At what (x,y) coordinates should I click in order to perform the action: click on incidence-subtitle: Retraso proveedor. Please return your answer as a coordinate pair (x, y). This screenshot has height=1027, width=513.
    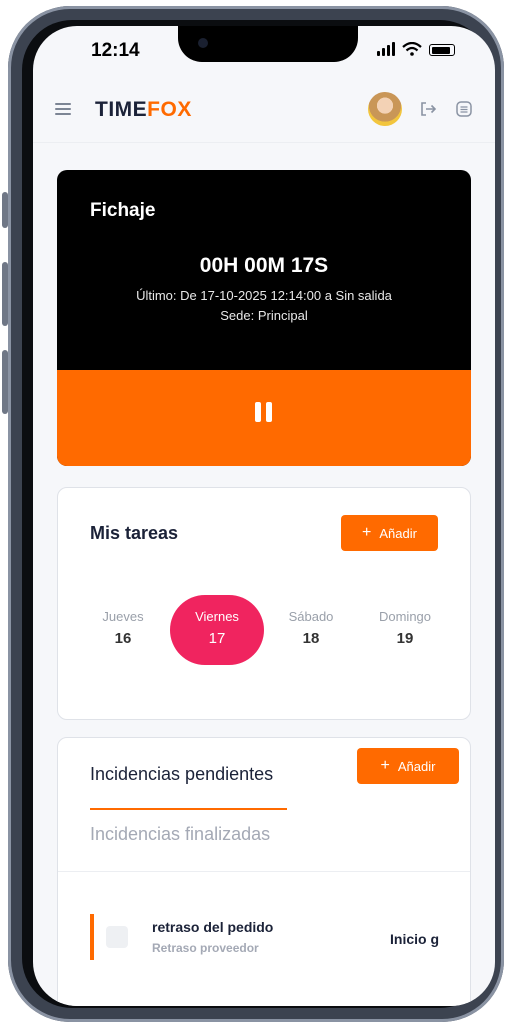
    Looking at the image, I should click on (205, 948).